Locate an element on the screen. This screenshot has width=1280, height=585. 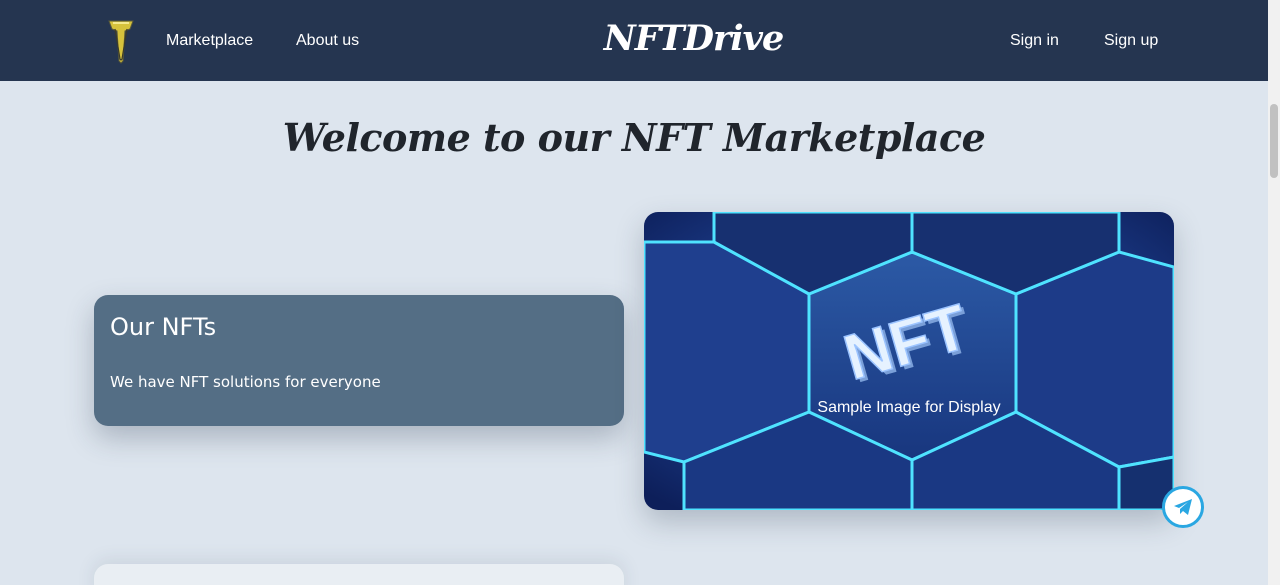
card-title: Our NFTs is located at coordinates (163, 327).